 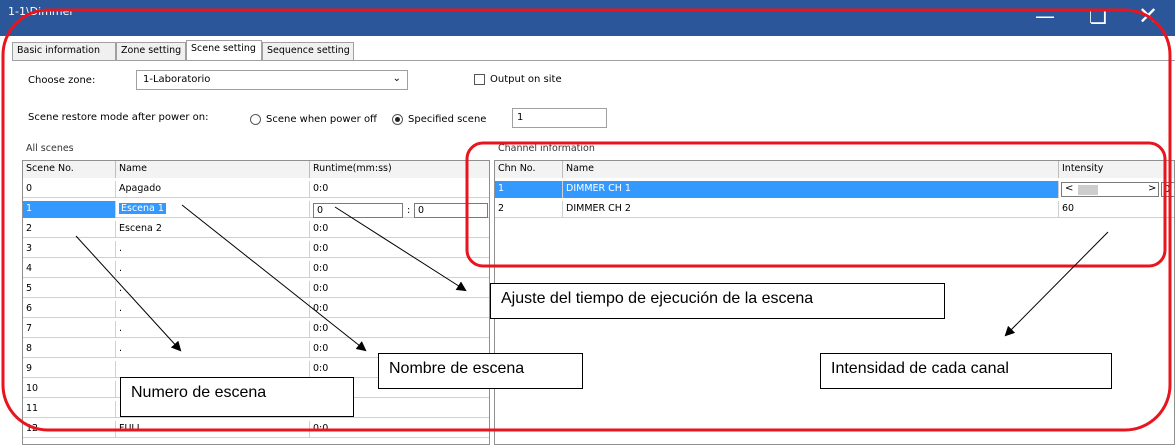 What do you see at coordinates (274, 278) in the screenshot?
I see `scene-name-arrow` at bounding box center [274, 278].